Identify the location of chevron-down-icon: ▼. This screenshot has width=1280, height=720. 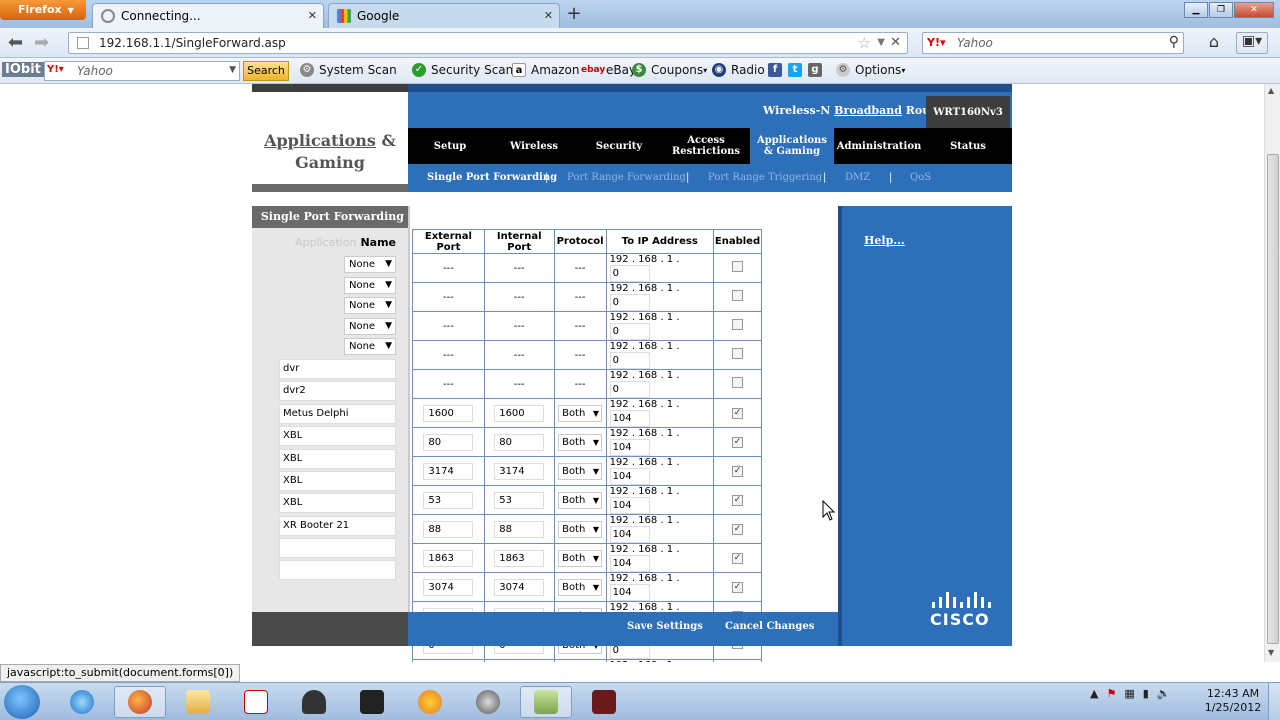
(232, 70).